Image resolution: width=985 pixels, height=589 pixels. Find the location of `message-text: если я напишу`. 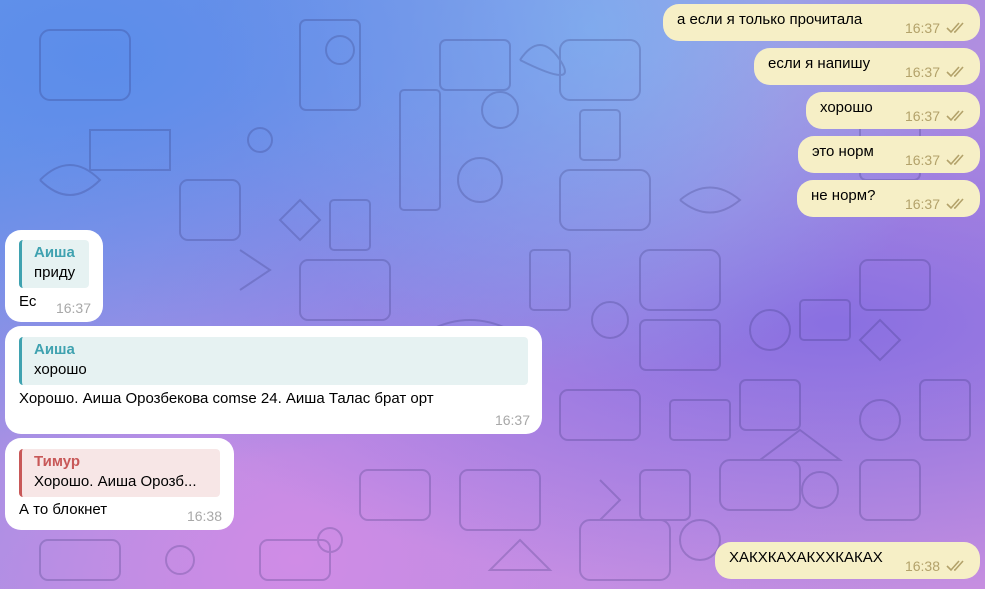

message-text: если я напишу is located at coordinates (819, 63).